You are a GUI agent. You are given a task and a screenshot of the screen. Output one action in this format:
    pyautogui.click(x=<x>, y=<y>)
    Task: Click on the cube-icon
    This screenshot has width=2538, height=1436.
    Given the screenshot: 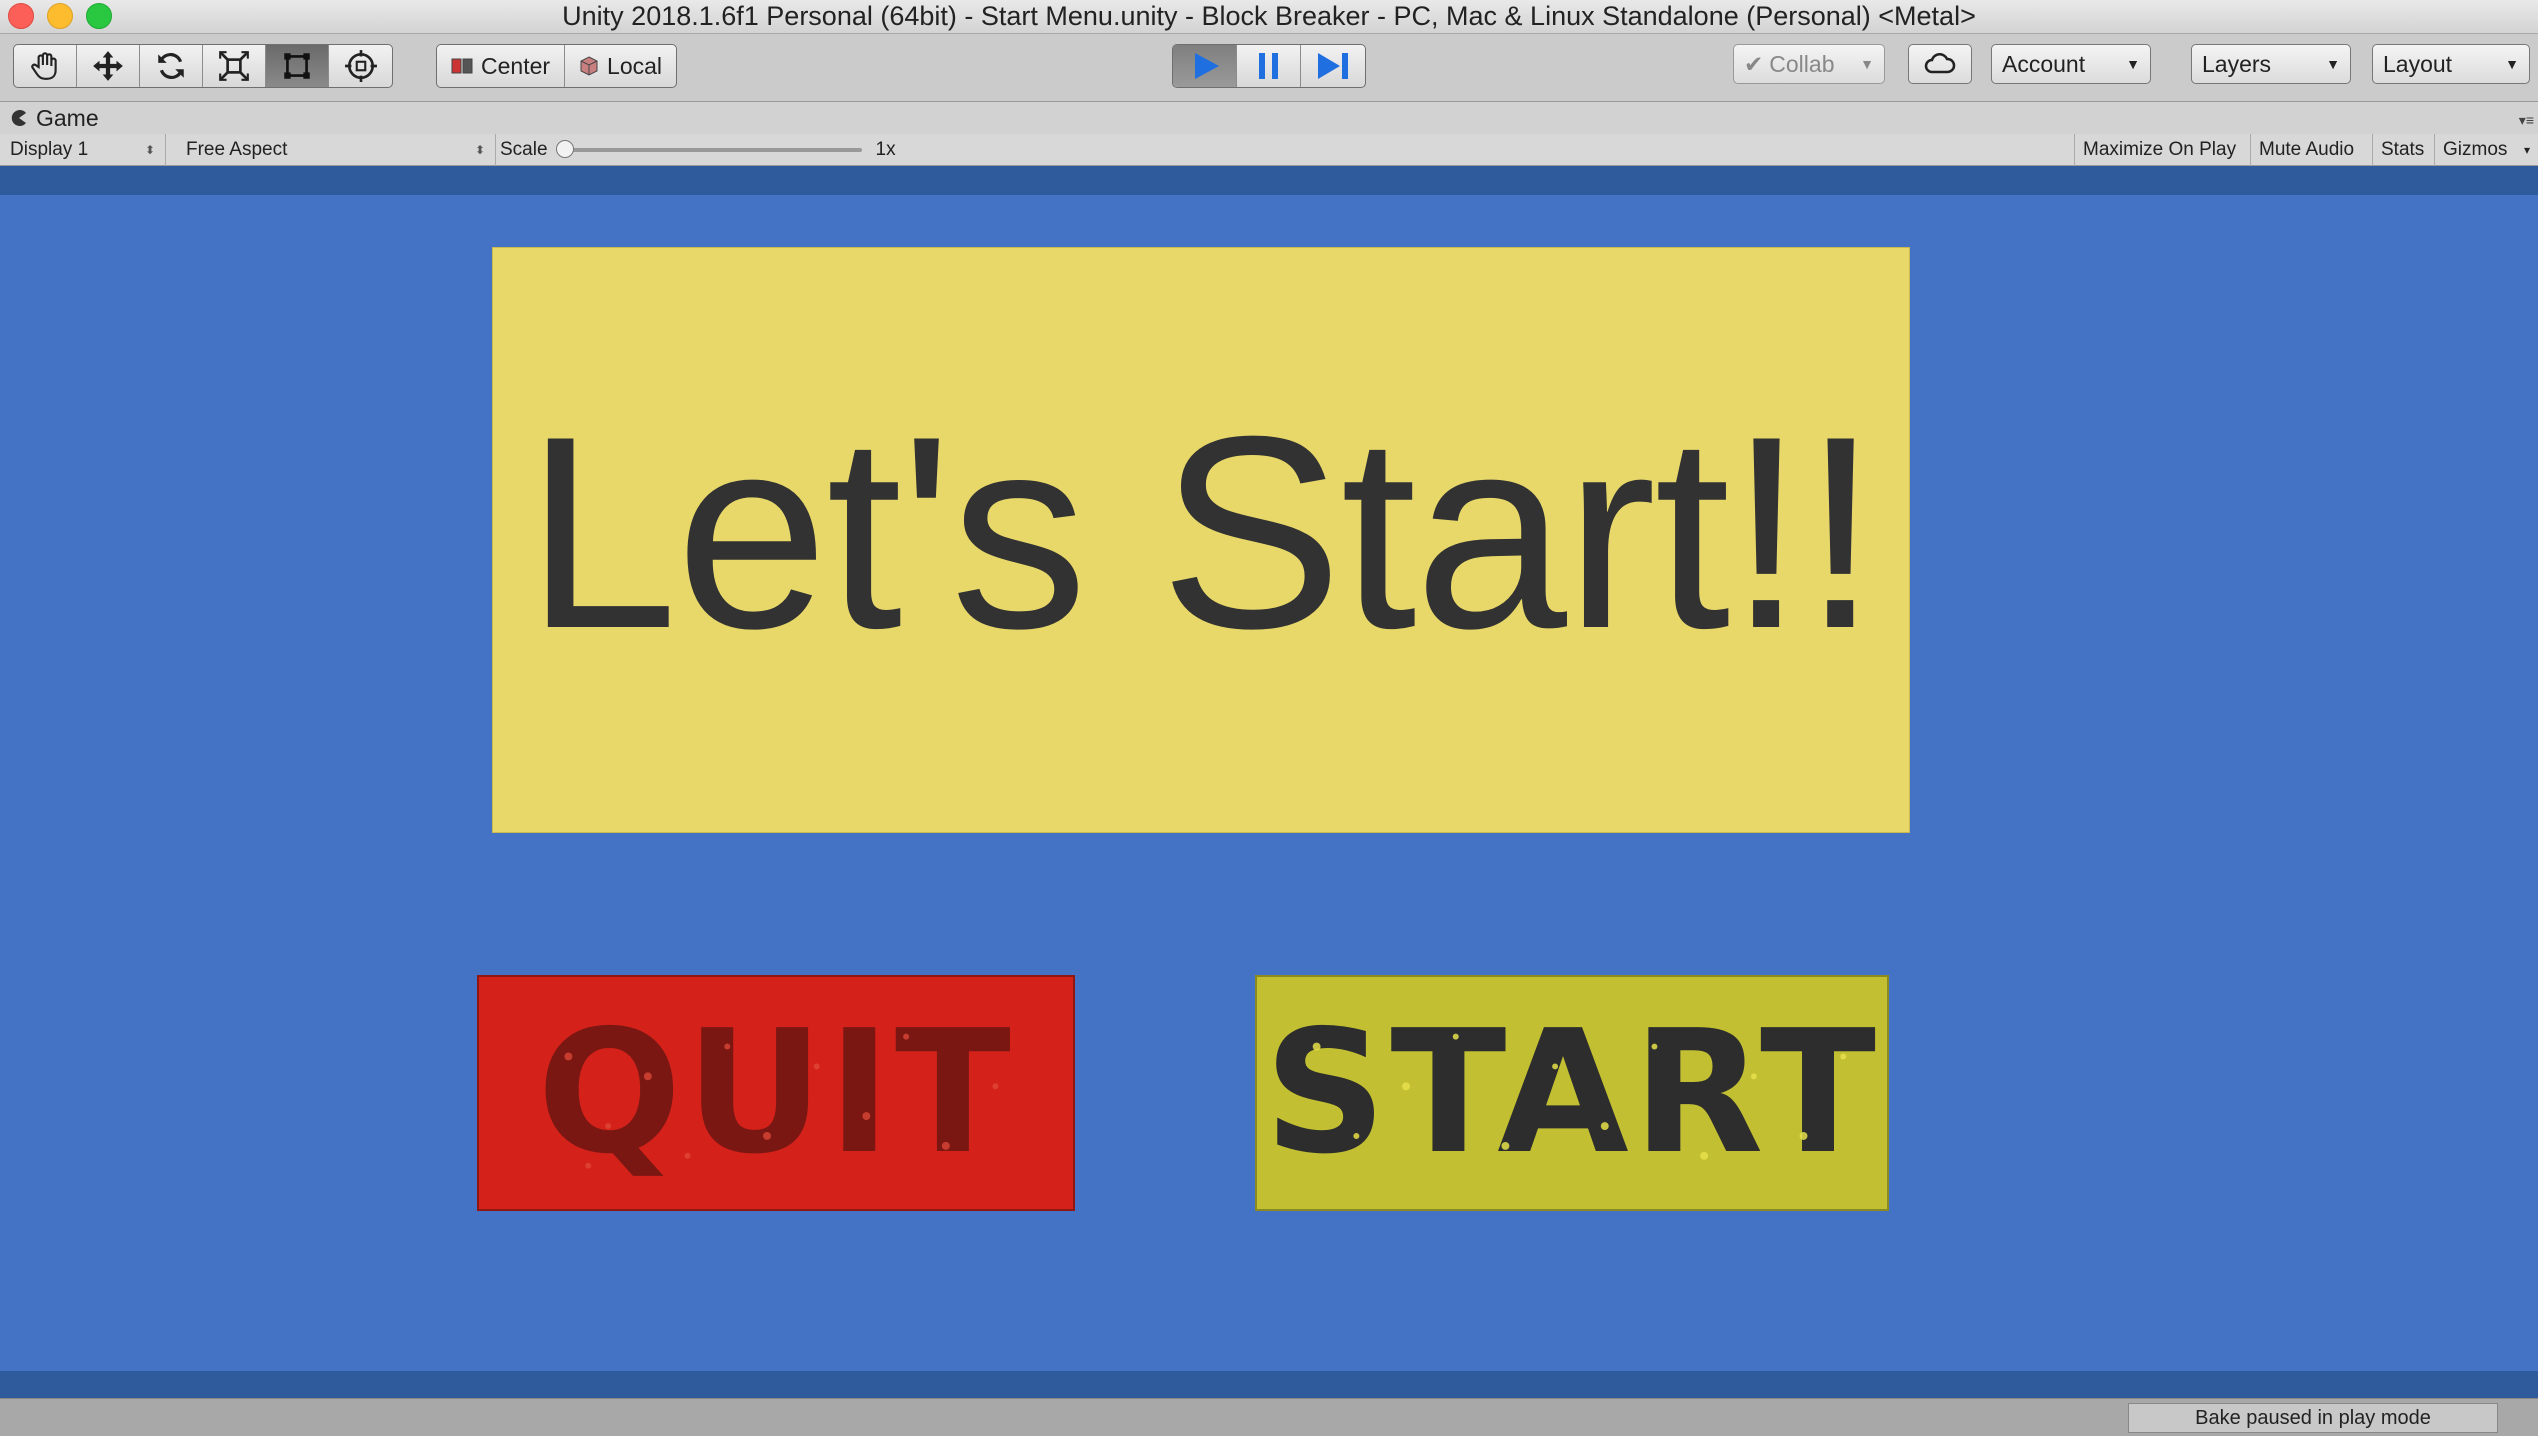 What is the action you would take?
    pyautogui.click(x=589, y=66)
    